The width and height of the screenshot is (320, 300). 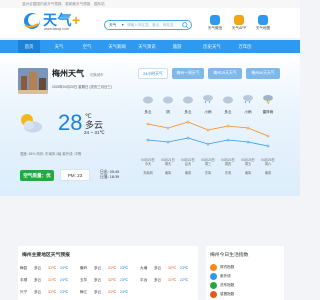 What do you see at coordinates (184, 268) in the screenshot?
I see `district-low: 23℃` at bounding box center [184, 268].